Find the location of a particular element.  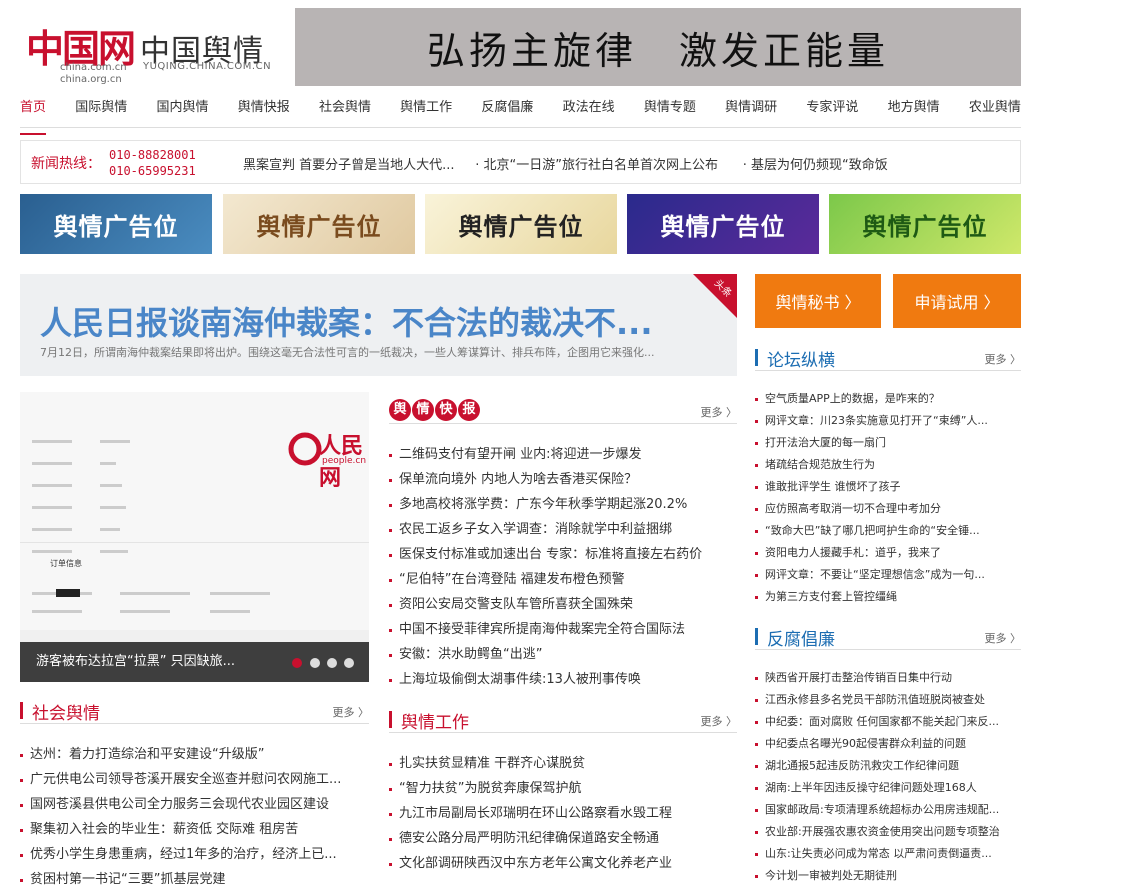

work-title: 舆情工作 is located at coordinates (435, 720).